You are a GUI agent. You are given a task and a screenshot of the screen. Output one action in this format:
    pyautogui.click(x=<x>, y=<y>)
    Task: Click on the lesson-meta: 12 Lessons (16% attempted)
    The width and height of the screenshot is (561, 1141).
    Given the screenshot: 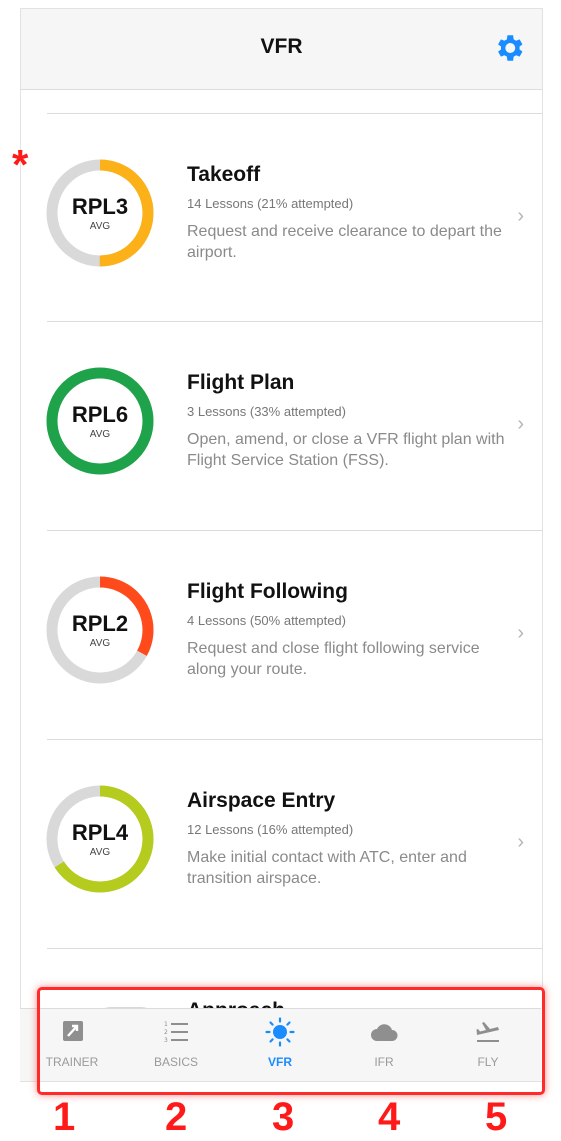 What is the action you would take?
    pyautogui.click(x=270, y=829)
    